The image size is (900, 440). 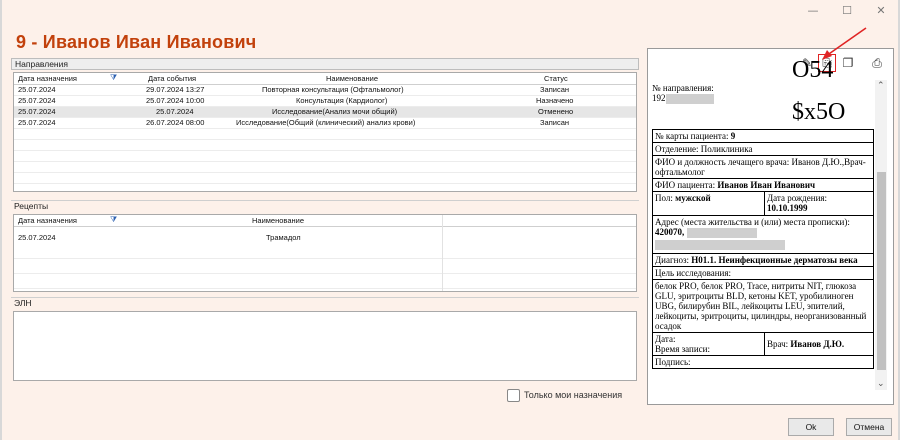 I want to click on referral-number-prefix: 192, so click(x=659, y=98).